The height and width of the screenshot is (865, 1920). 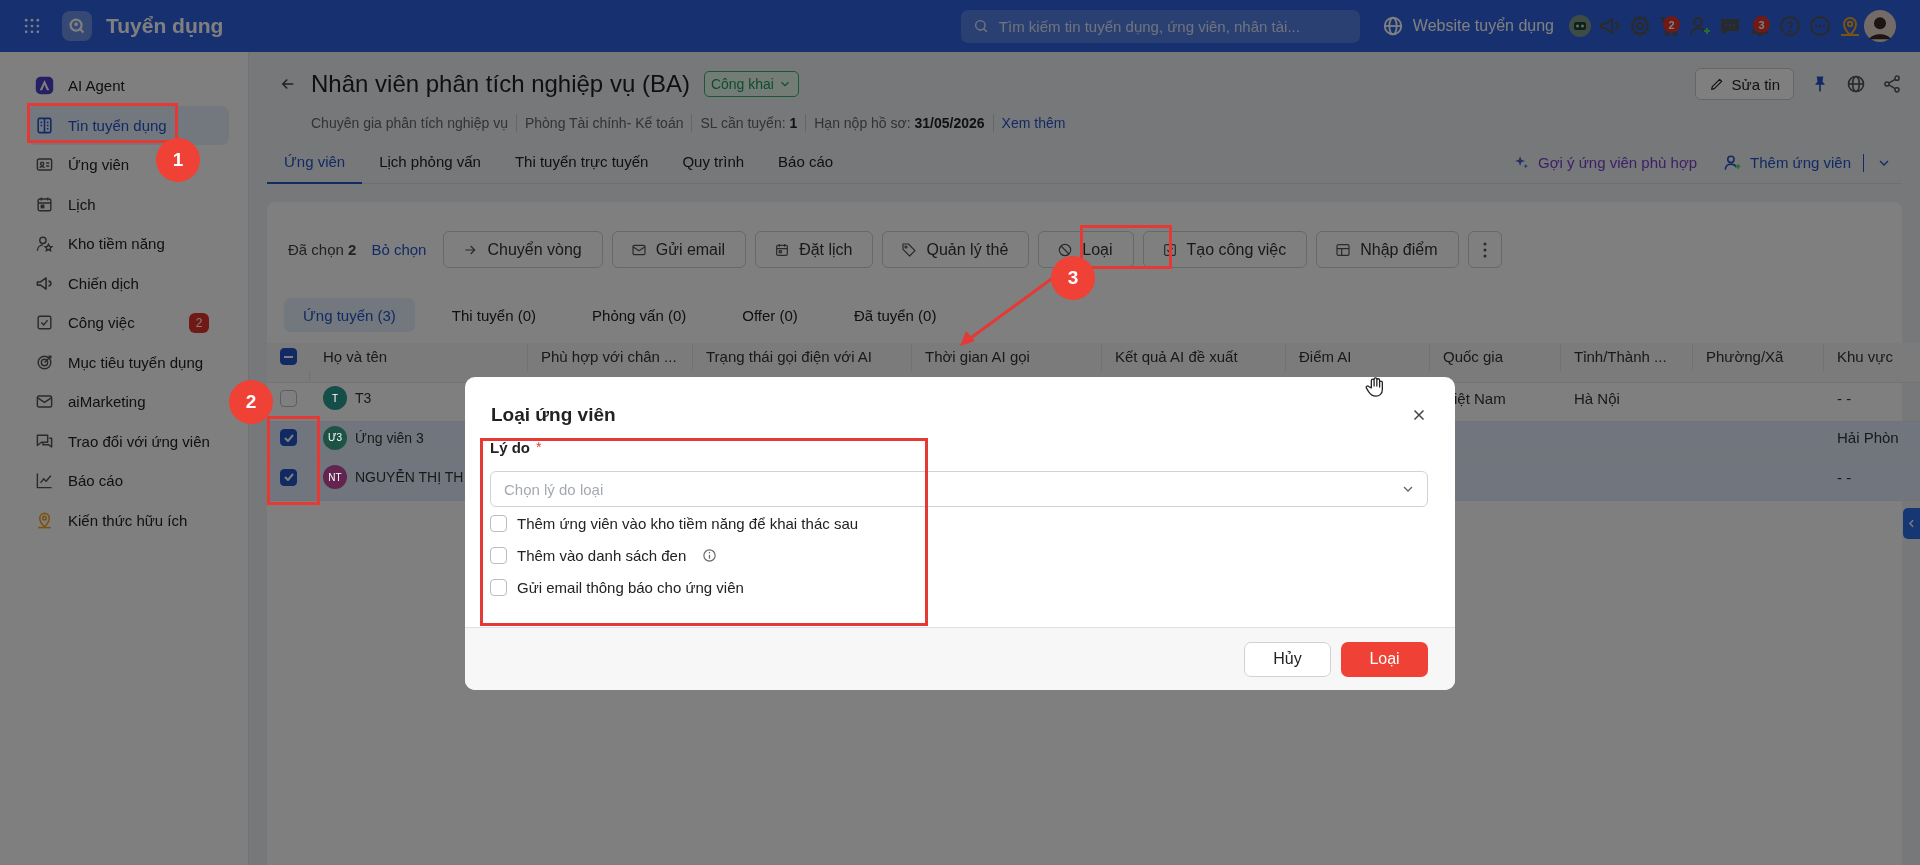 What do you see at coordinates (1580, 26) in the screenshot?
I see `robot-icon` at bounding box center [1580, 26].